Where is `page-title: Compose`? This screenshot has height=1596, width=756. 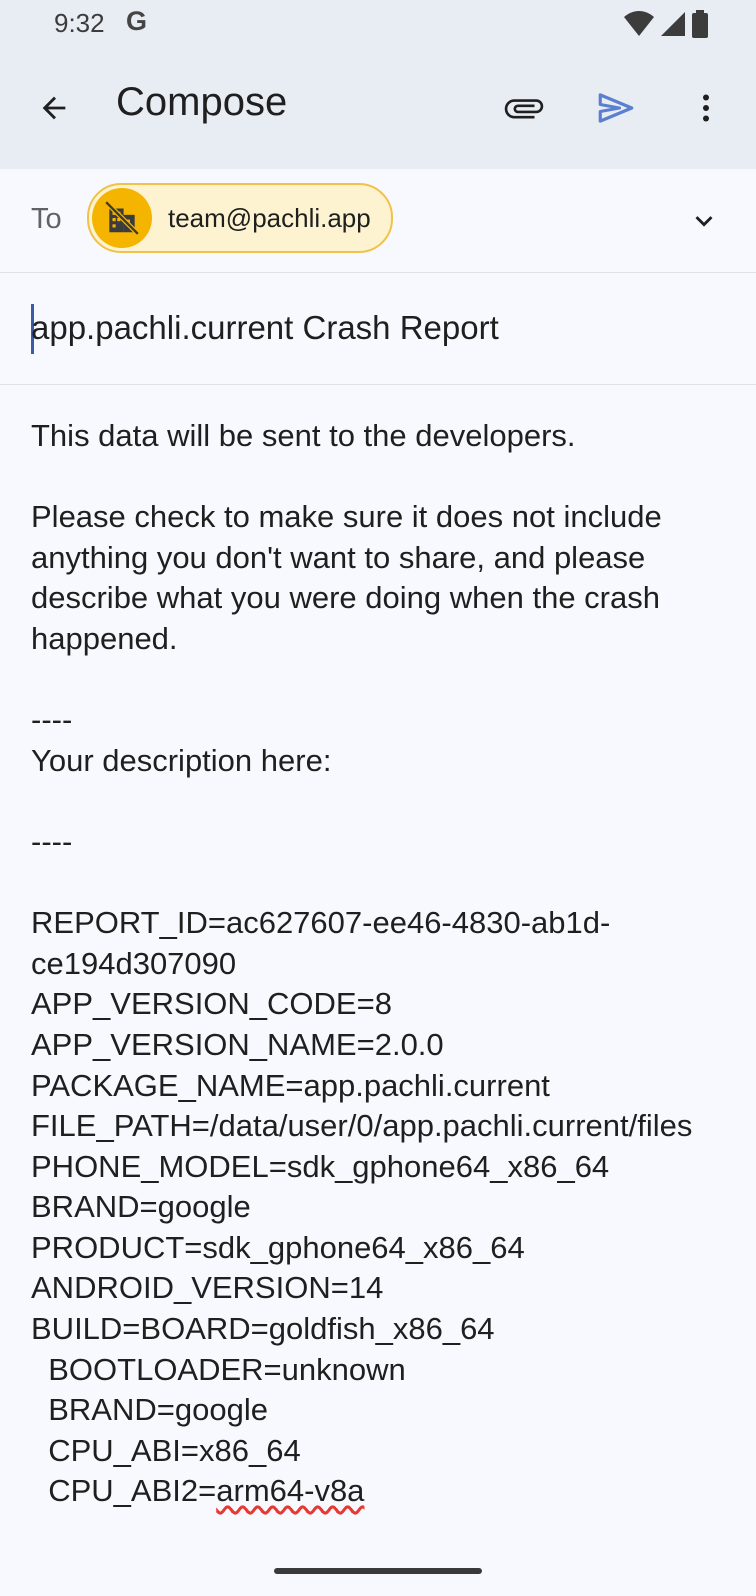 page-title: Compose is located at coordinates (202, 102).